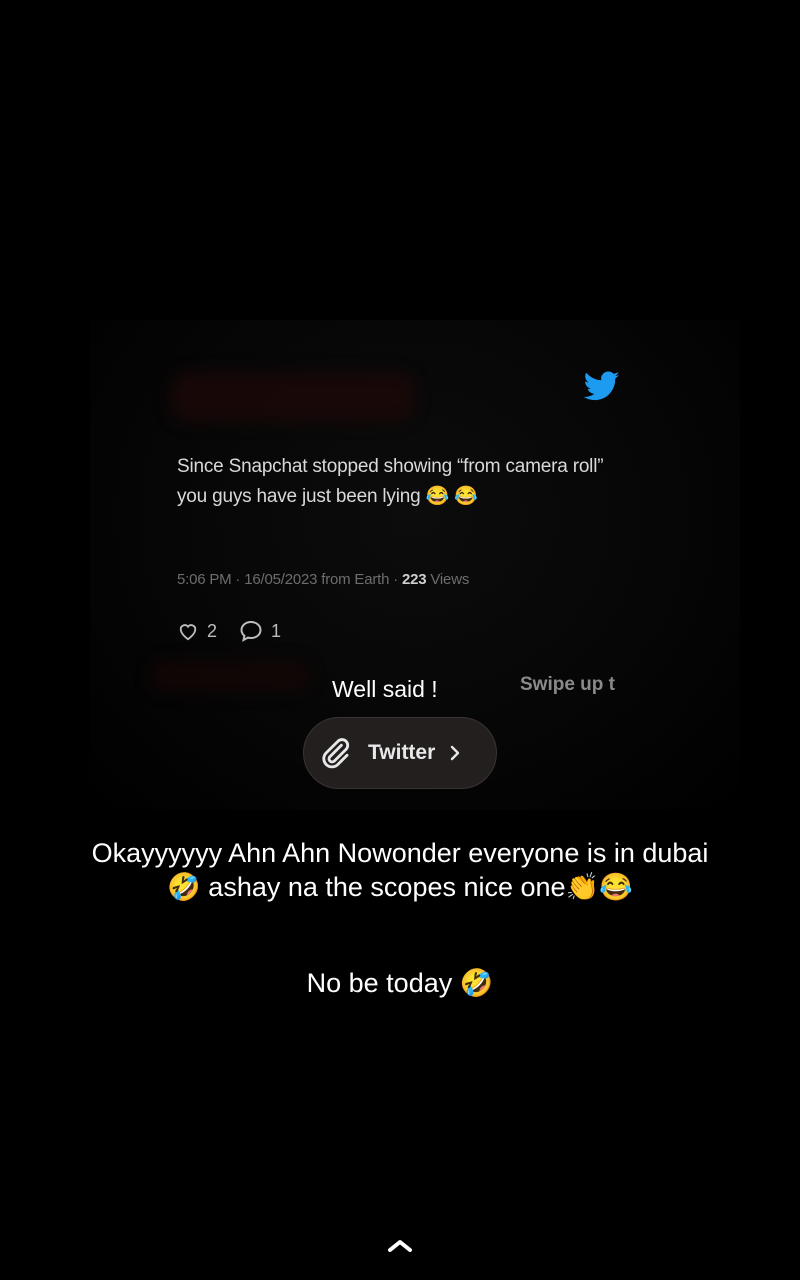 The image size is (800, 1280). What do you see at coordinates (455, 753) in the screenshot?
I see `chevron-right-icon` at bounding box center [455, 753].